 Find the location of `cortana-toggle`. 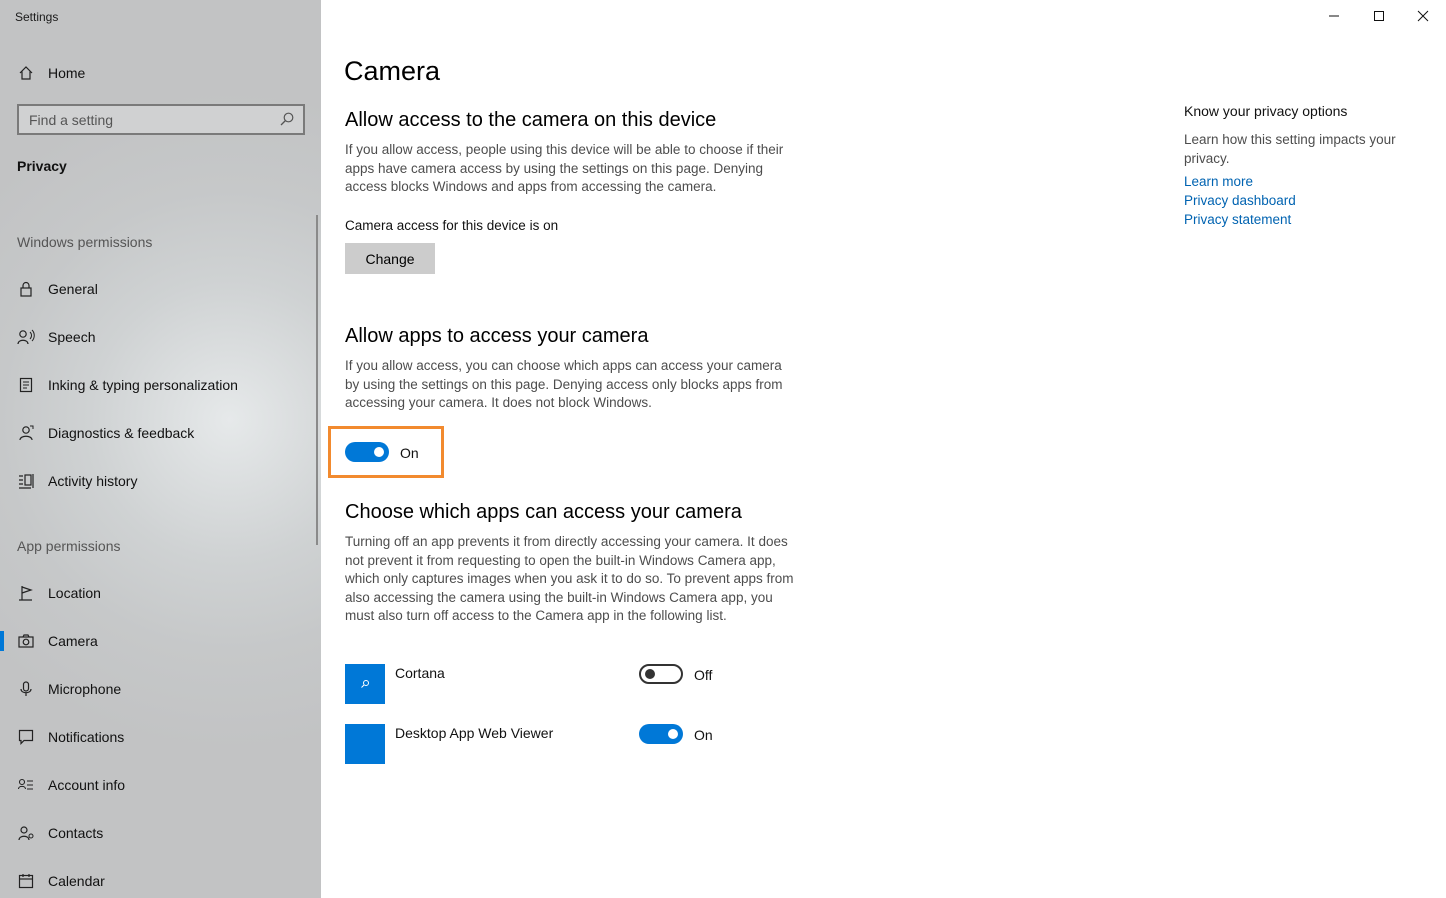

cortana-toggle is located at coordinates (661, 674).